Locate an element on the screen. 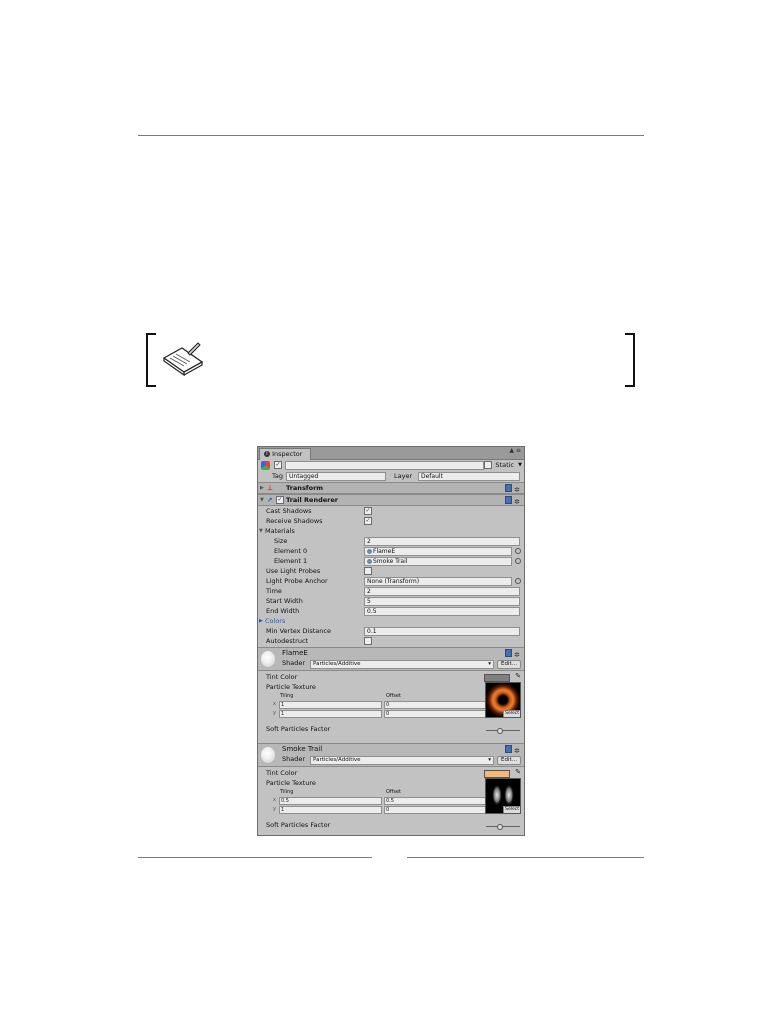  time-field: 2 is located at coordinates (442, 591).